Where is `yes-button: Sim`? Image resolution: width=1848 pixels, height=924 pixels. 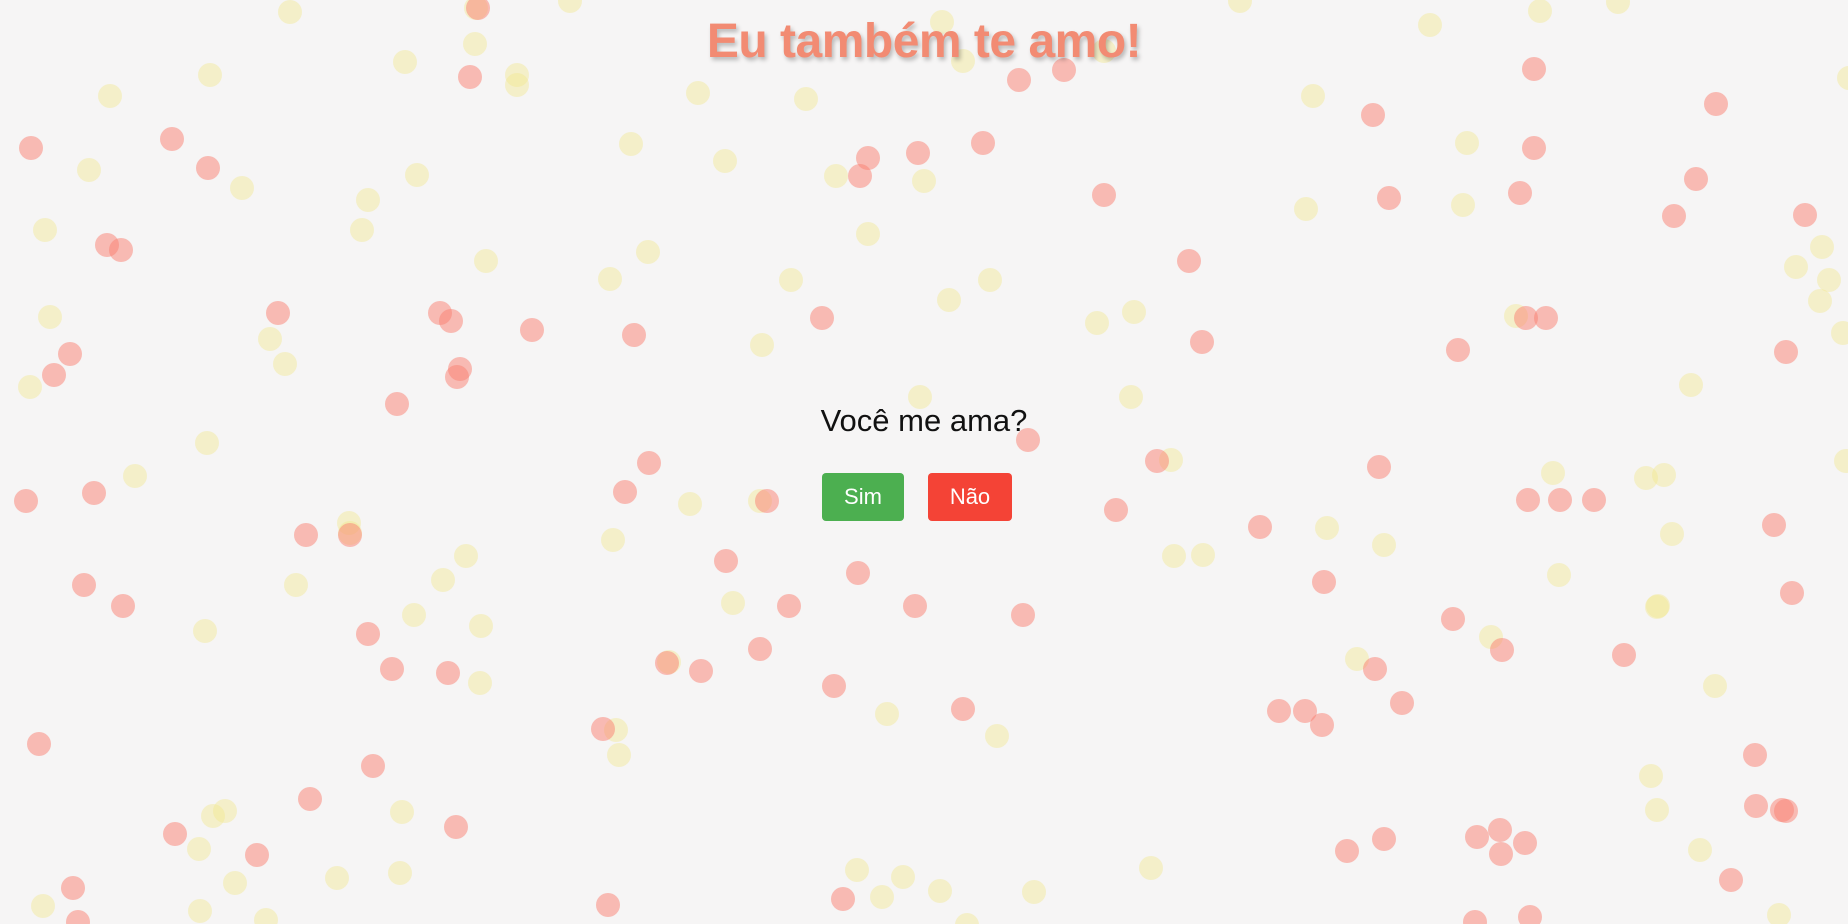 yes-button: Sim is located at coordinates (863, 497).